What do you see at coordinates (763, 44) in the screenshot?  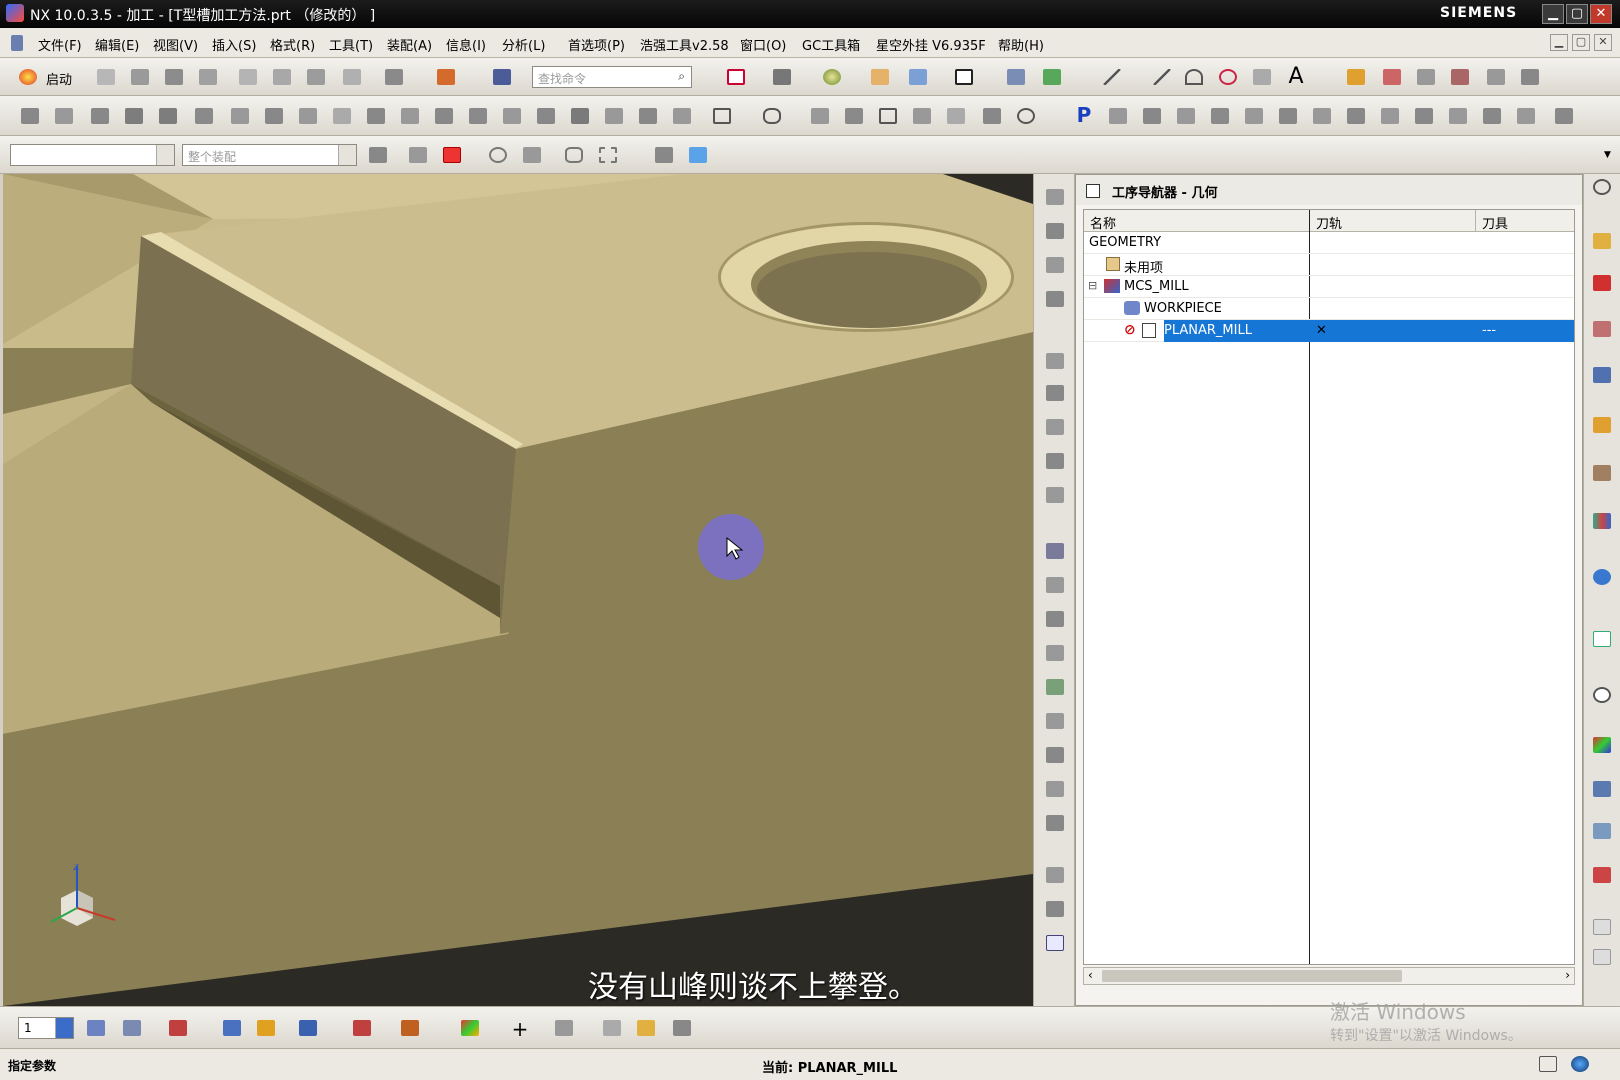 I see `menu-window: 窗口(O)` at bounding box center [763, 44].